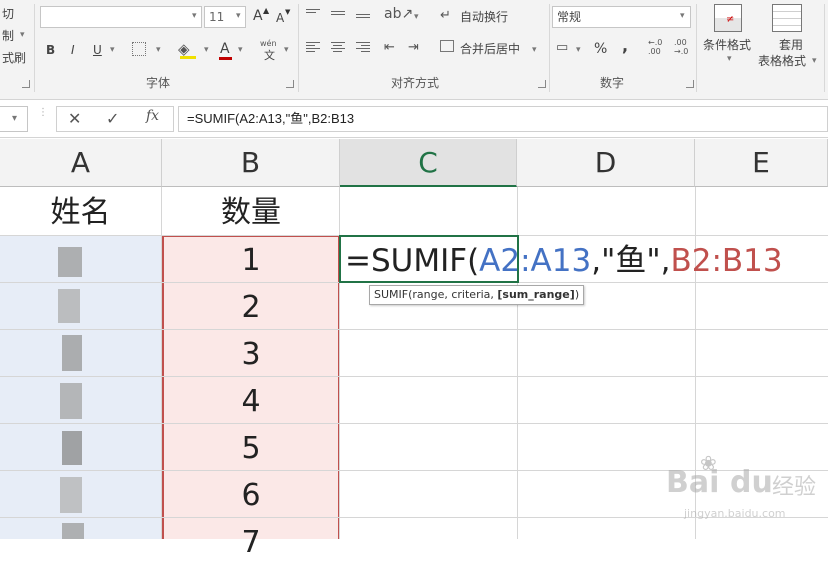 The height and width of the screenshot is (566, 828). I want to click on underline-dropdown-icon: ▾, so click(112, 50).